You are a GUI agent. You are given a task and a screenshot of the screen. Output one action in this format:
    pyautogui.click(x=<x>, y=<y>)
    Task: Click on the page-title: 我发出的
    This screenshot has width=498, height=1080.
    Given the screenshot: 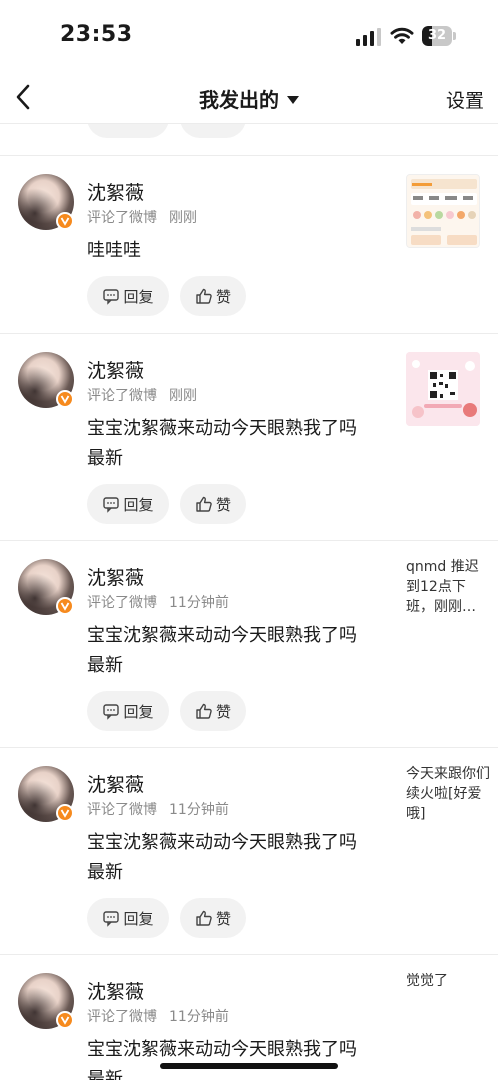 What is the action you would take?
    pyautogui.click(x=239, y=100)
    